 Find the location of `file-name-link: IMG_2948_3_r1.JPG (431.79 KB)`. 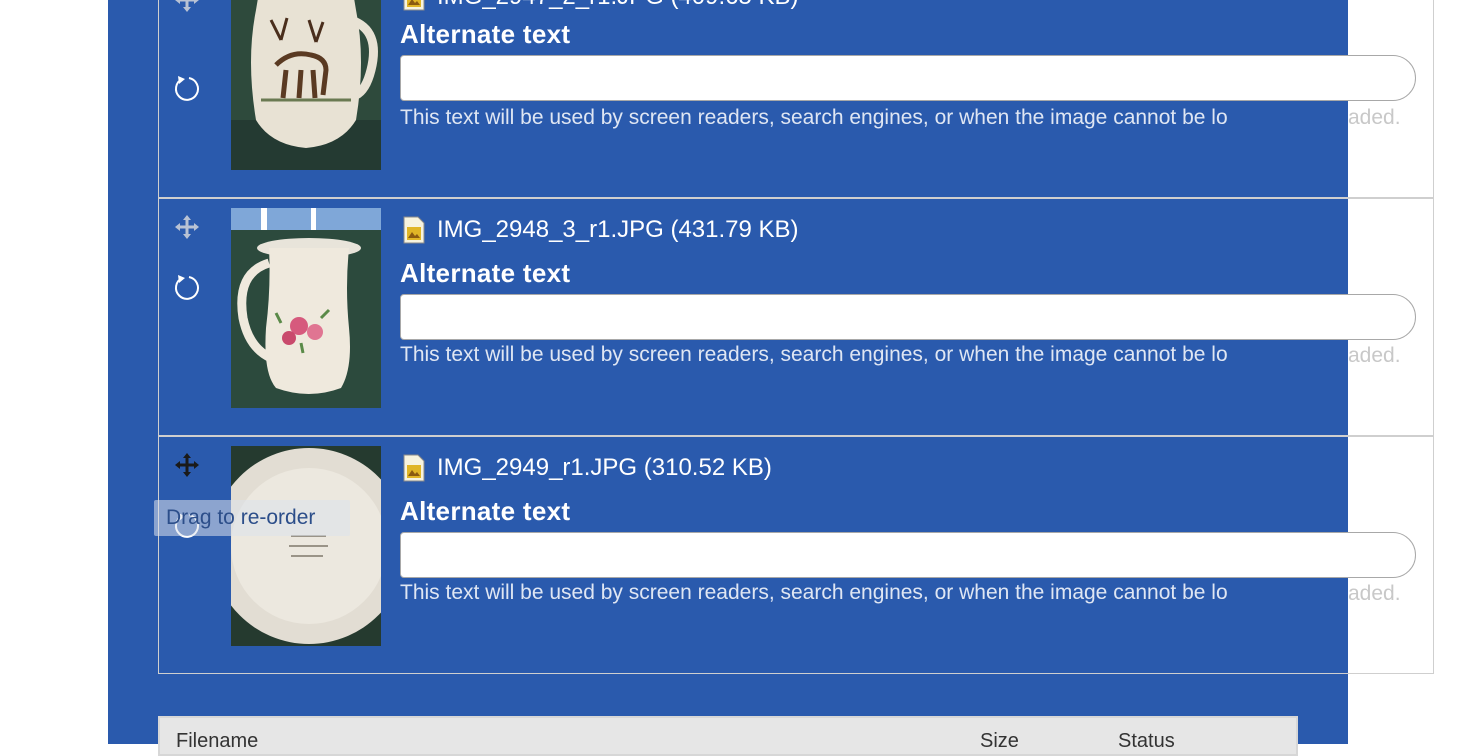

file-name-link: IMG_2948_3_r1.JPG (431.79 KB) is located at coordinates (618, 230).